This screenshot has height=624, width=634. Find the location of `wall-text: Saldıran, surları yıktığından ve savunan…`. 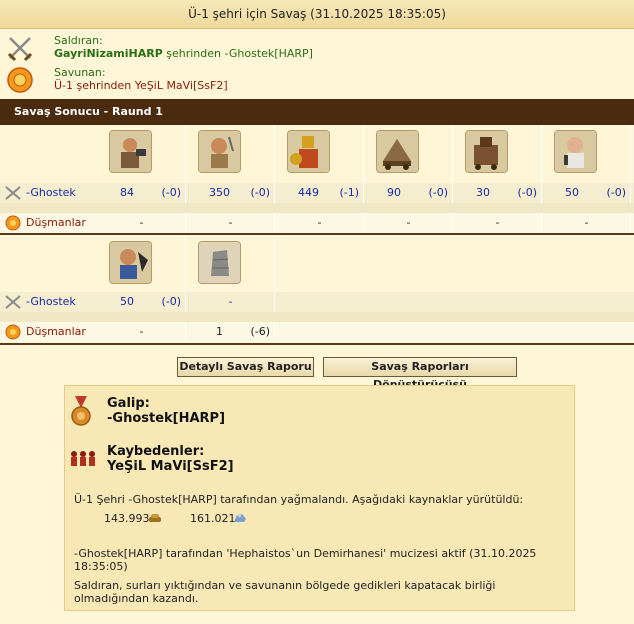

wall-text: Saldıran, surları yıktığından ve savunan… is located at coordinates (285, 592).